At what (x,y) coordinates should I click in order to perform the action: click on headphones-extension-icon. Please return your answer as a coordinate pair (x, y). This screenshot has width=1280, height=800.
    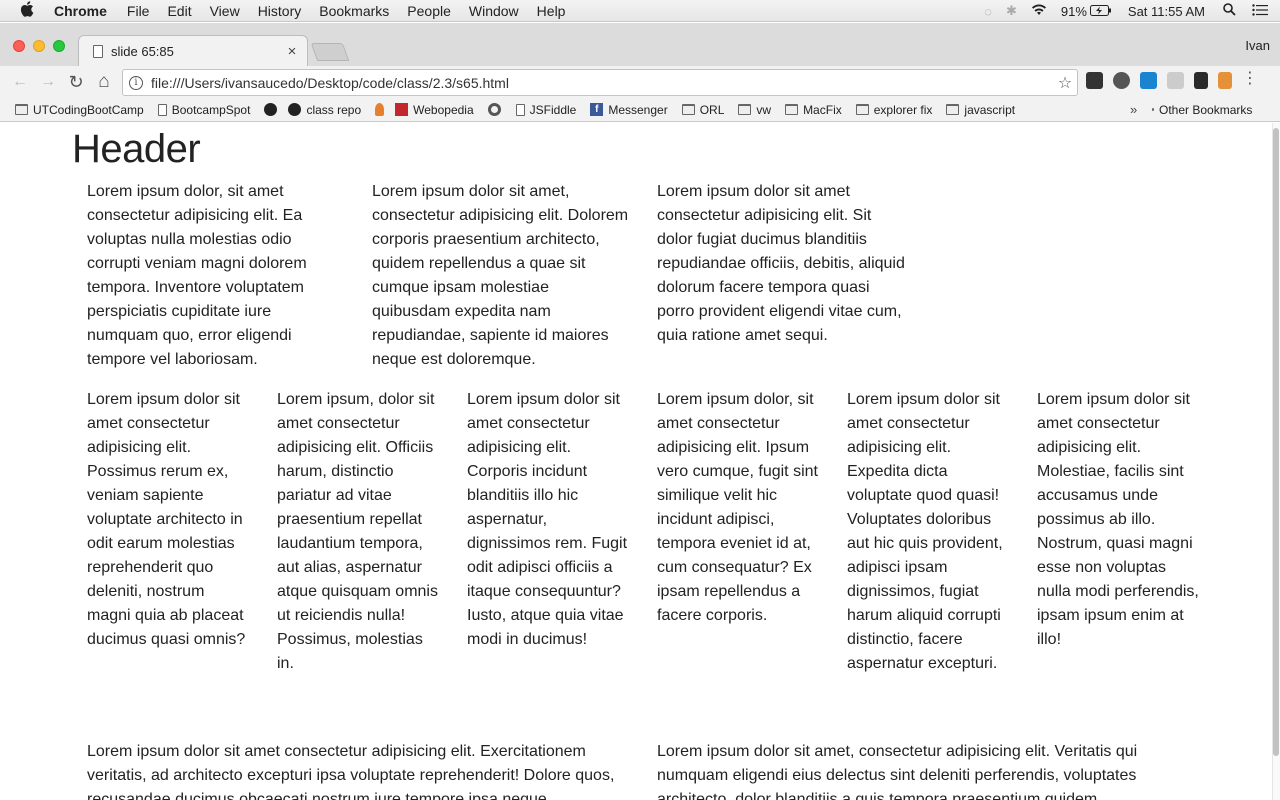
    Looking at the image, I should click on (1121, 80).